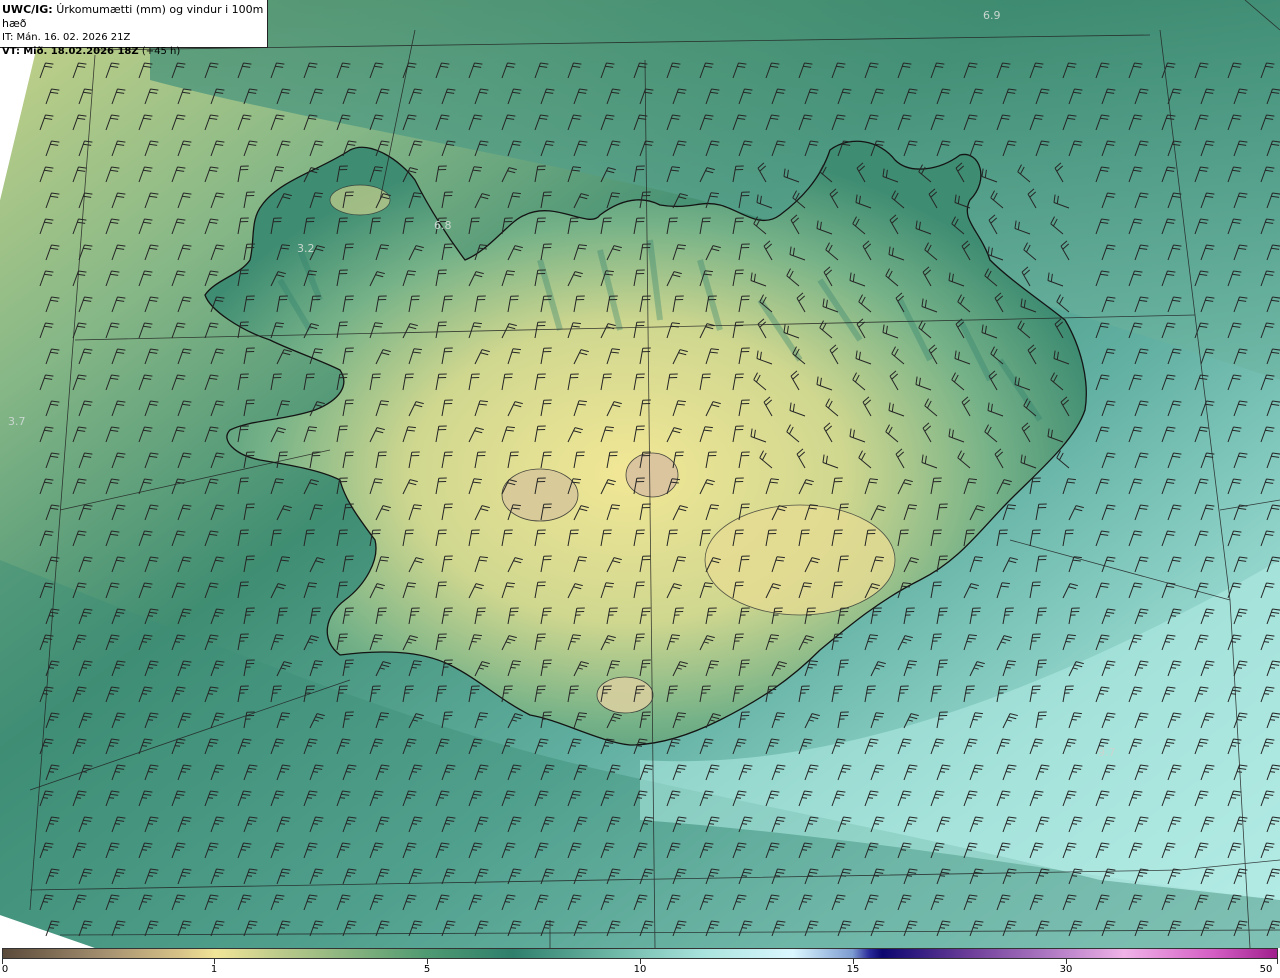 Image resolution: width=1280 pixels, height=978 pixels. Describe the element at coordinates (1066, 969) in the screenshot. I see `colorbar-label: 30` at that location.